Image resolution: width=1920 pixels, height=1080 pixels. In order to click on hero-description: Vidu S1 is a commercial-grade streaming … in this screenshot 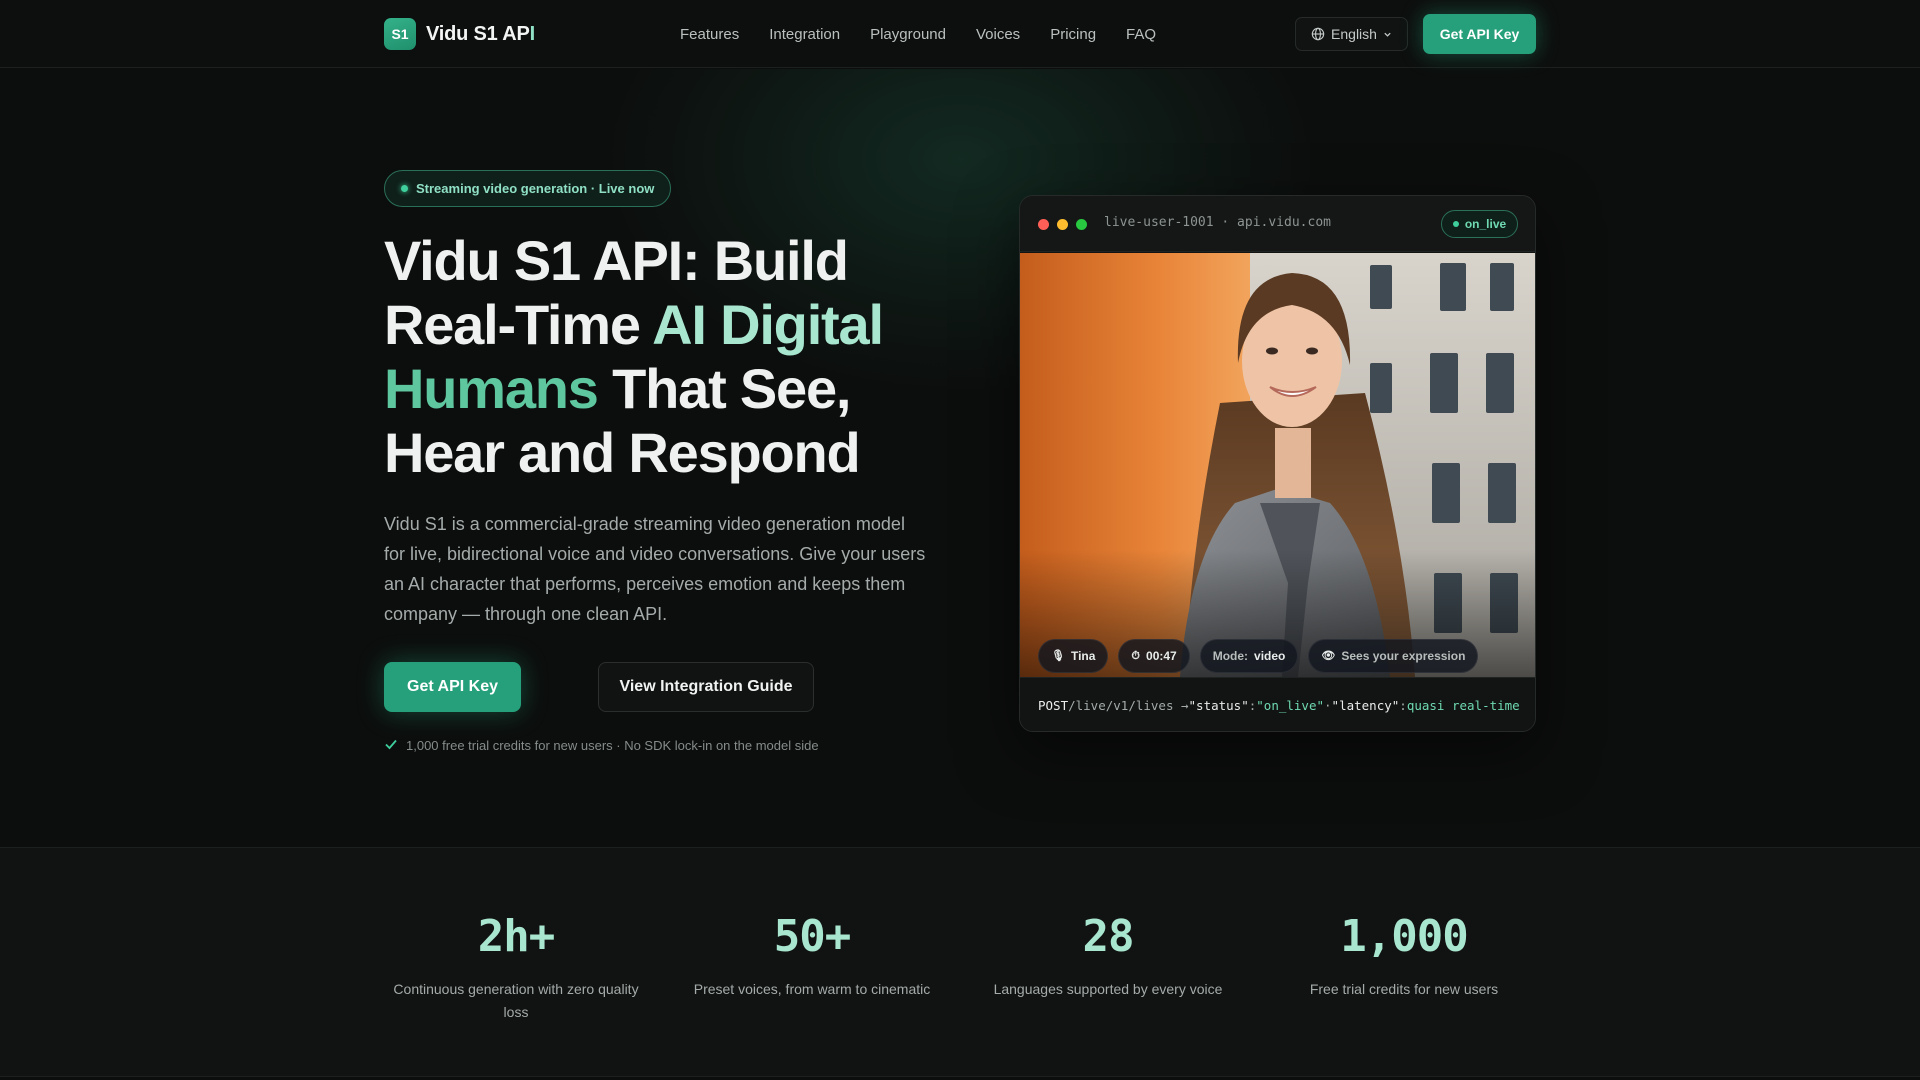, I will do `click(655, 569)`.